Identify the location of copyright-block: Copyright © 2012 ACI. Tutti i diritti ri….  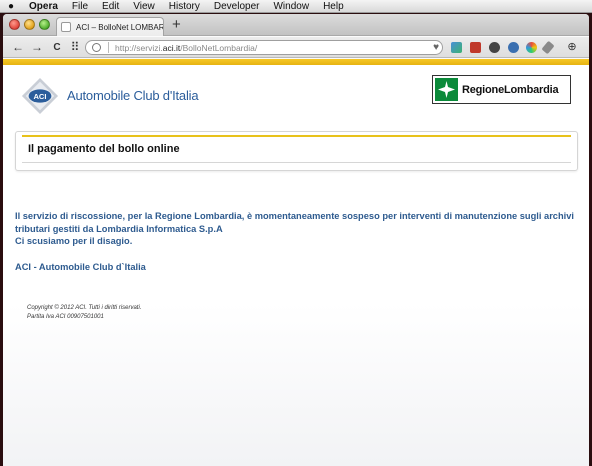
(84, 313).